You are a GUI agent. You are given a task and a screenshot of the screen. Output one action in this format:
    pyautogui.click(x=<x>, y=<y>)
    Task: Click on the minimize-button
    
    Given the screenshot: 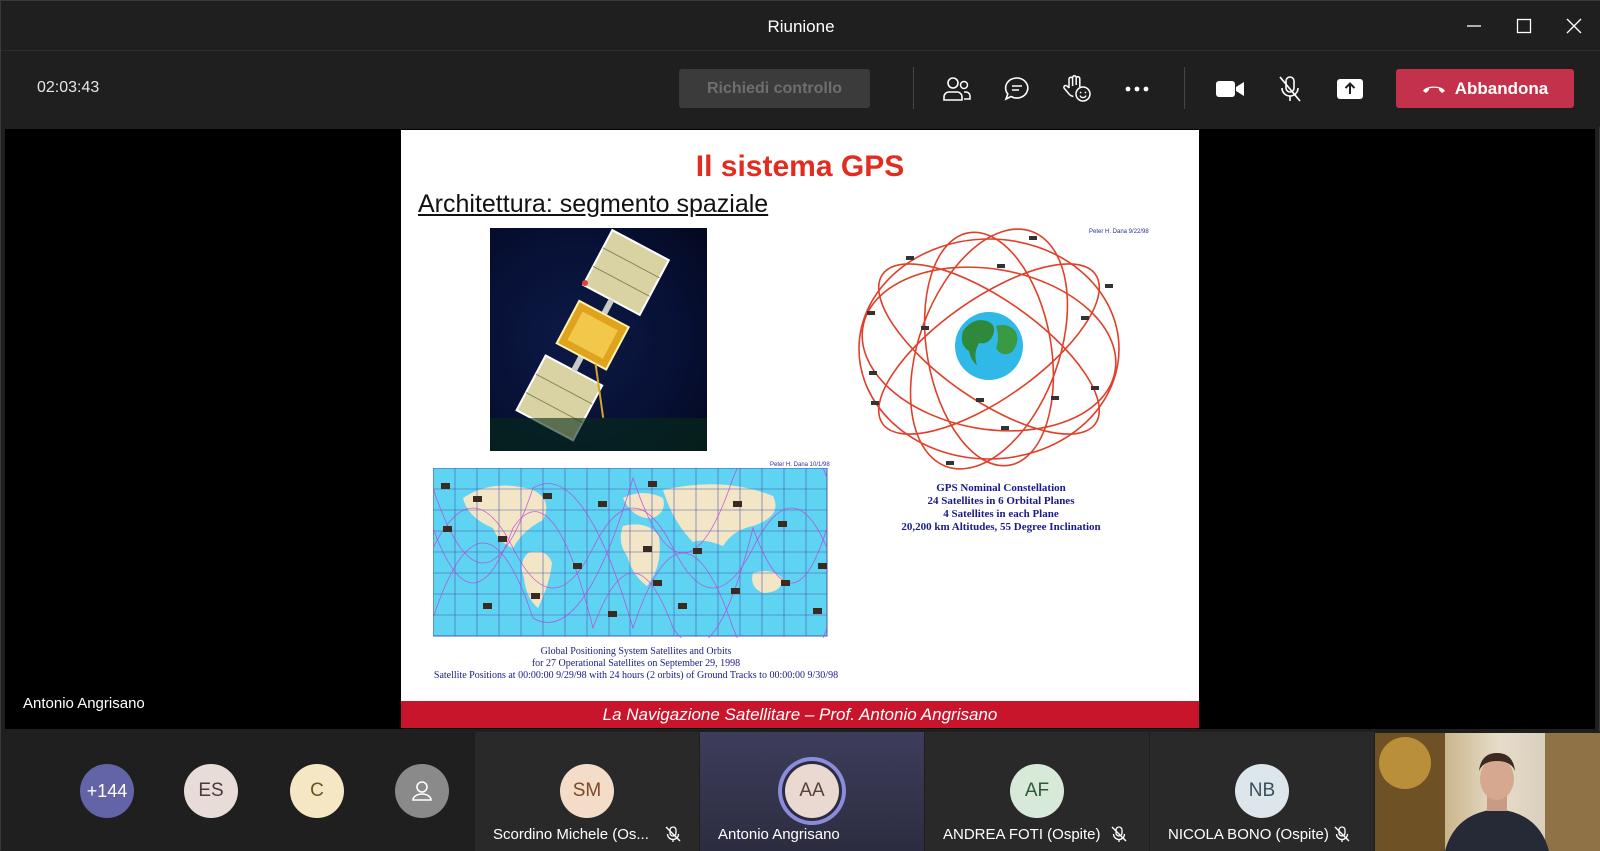 What is the action you would take?
    pyautogui.click(x=1474, y=26)
    